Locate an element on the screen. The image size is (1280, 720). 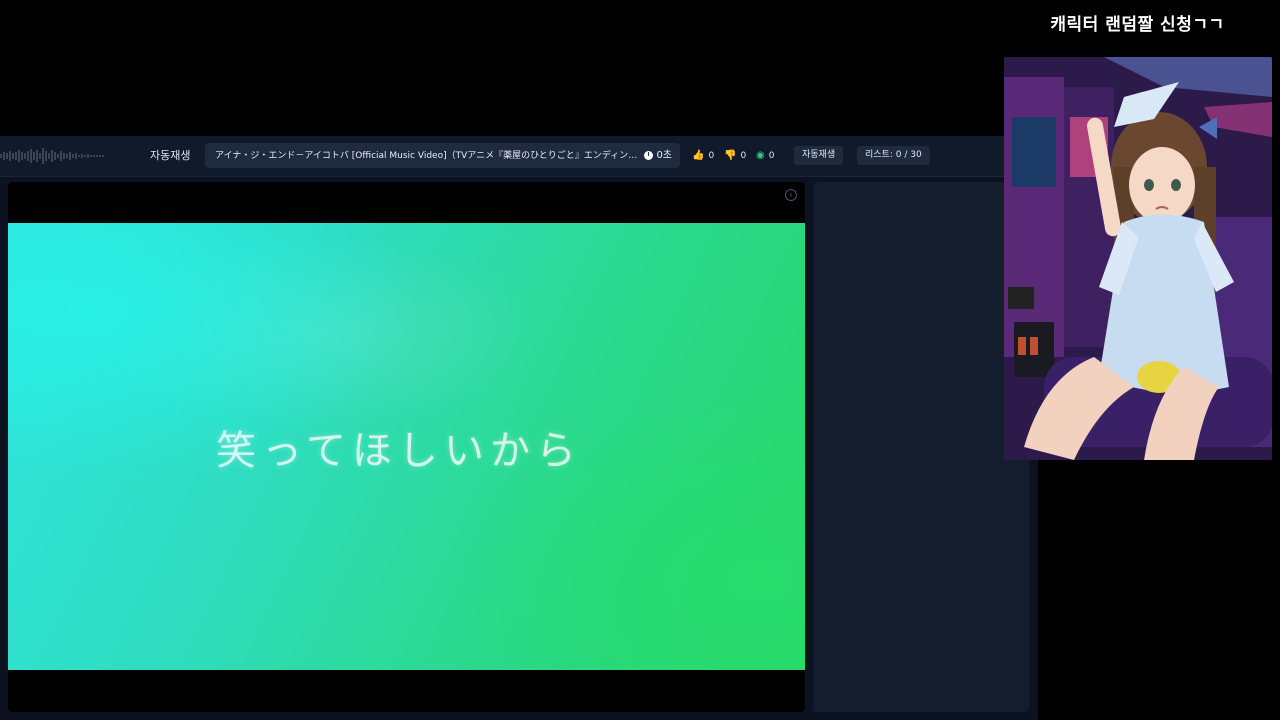
side-panel is located at coordinates (921, 447).